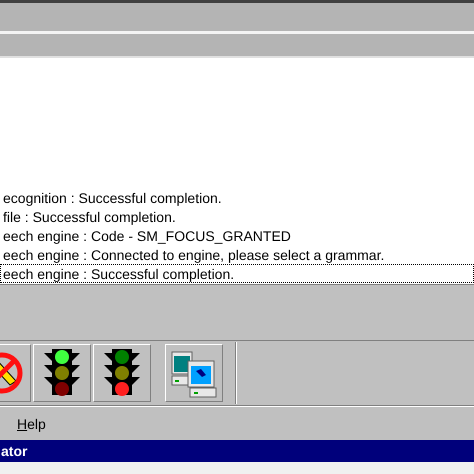  Describe the element at coordinates (237, 197) in the screenshot. I see `log-entry: ecognition : Successful completion.` at that location.